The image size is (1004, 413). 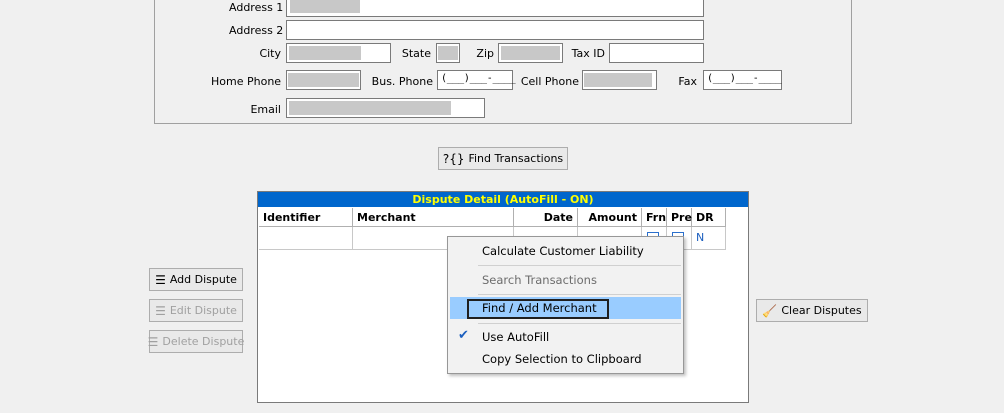 I want to click on column-header-date: Date, so click(x=546, y=217).